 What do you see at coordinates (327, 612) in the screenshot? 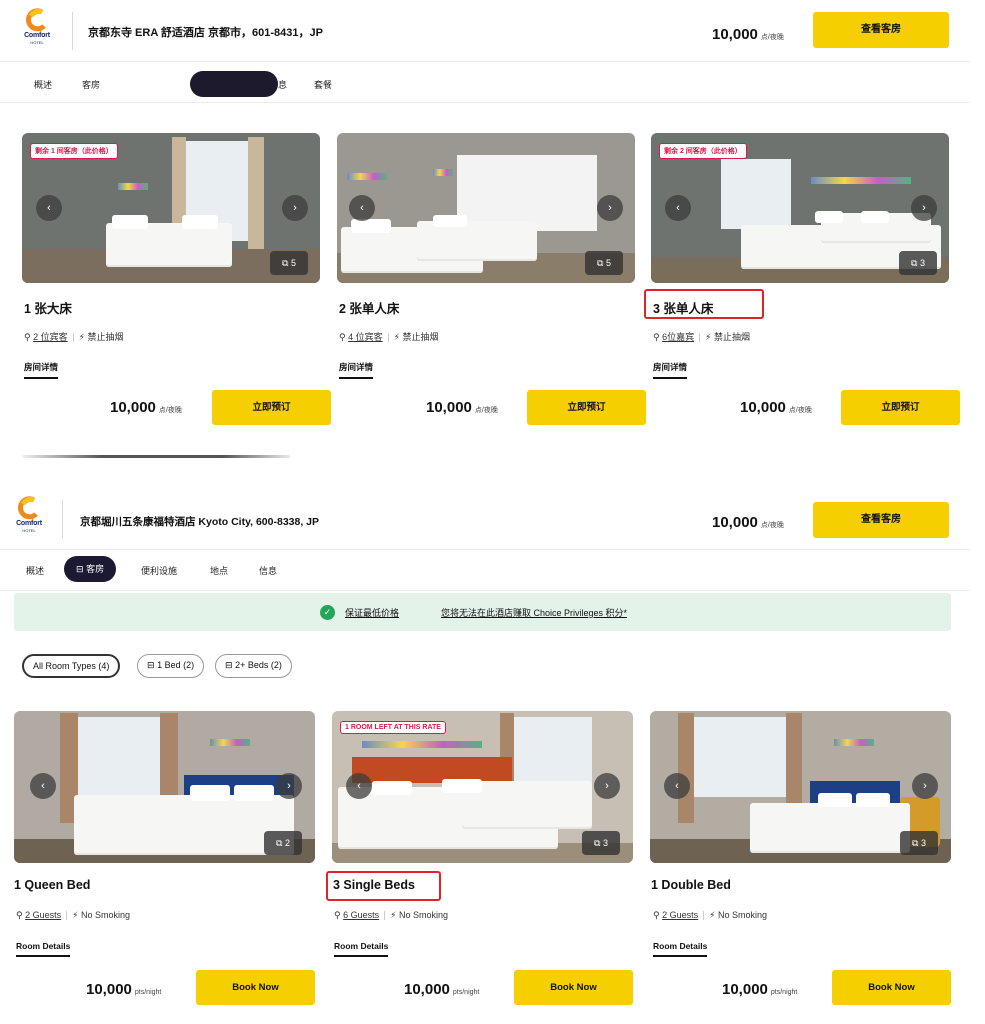
I see `check-icon: ✓` at bounding box center [327, 612].